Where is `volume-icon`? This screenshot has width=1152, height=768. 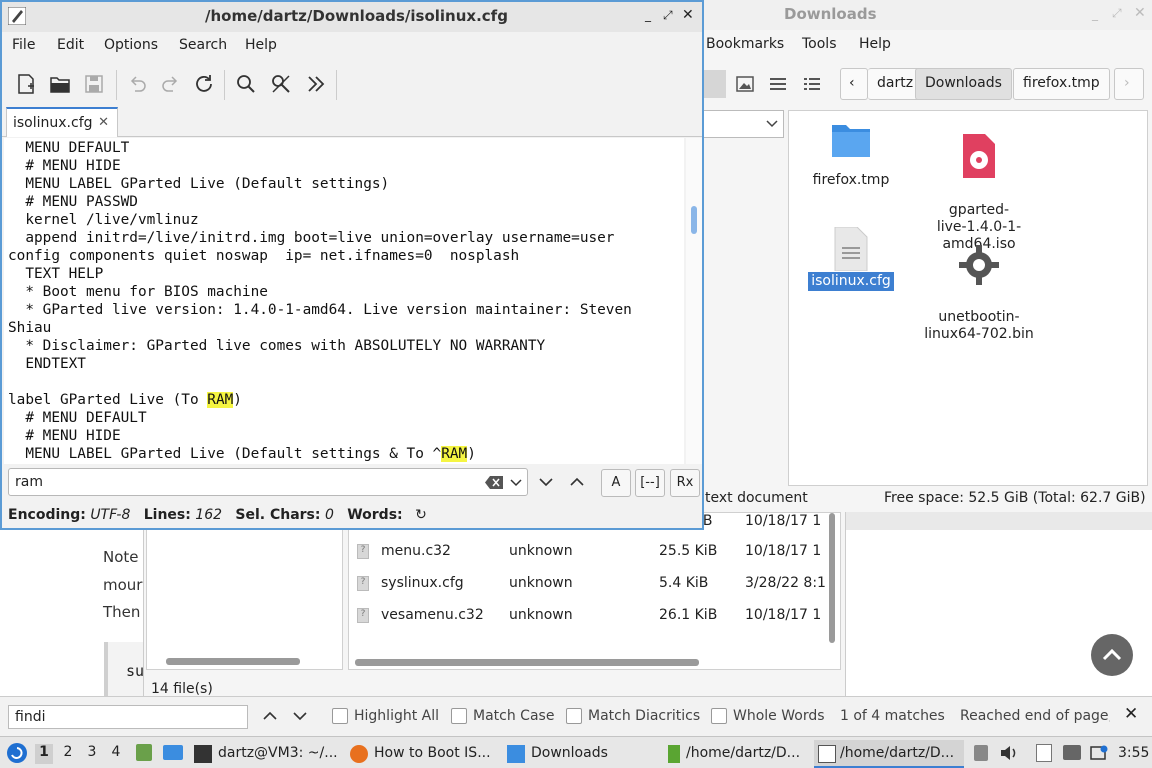
volume-icon is located at coordinates (1009, 753).